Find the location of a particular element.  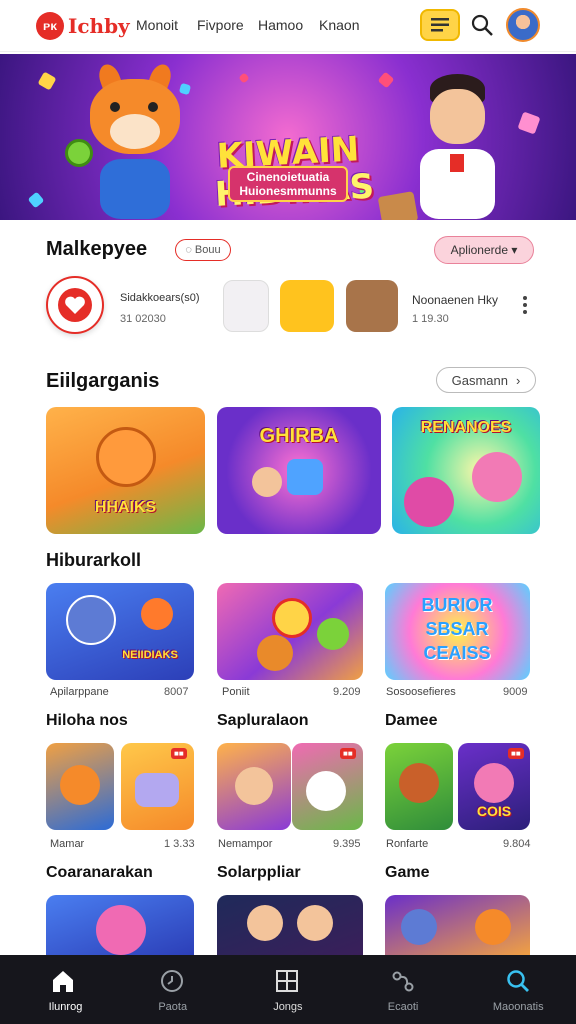

featured-title: Eiilgarganis is located at coordinates (103, 381).